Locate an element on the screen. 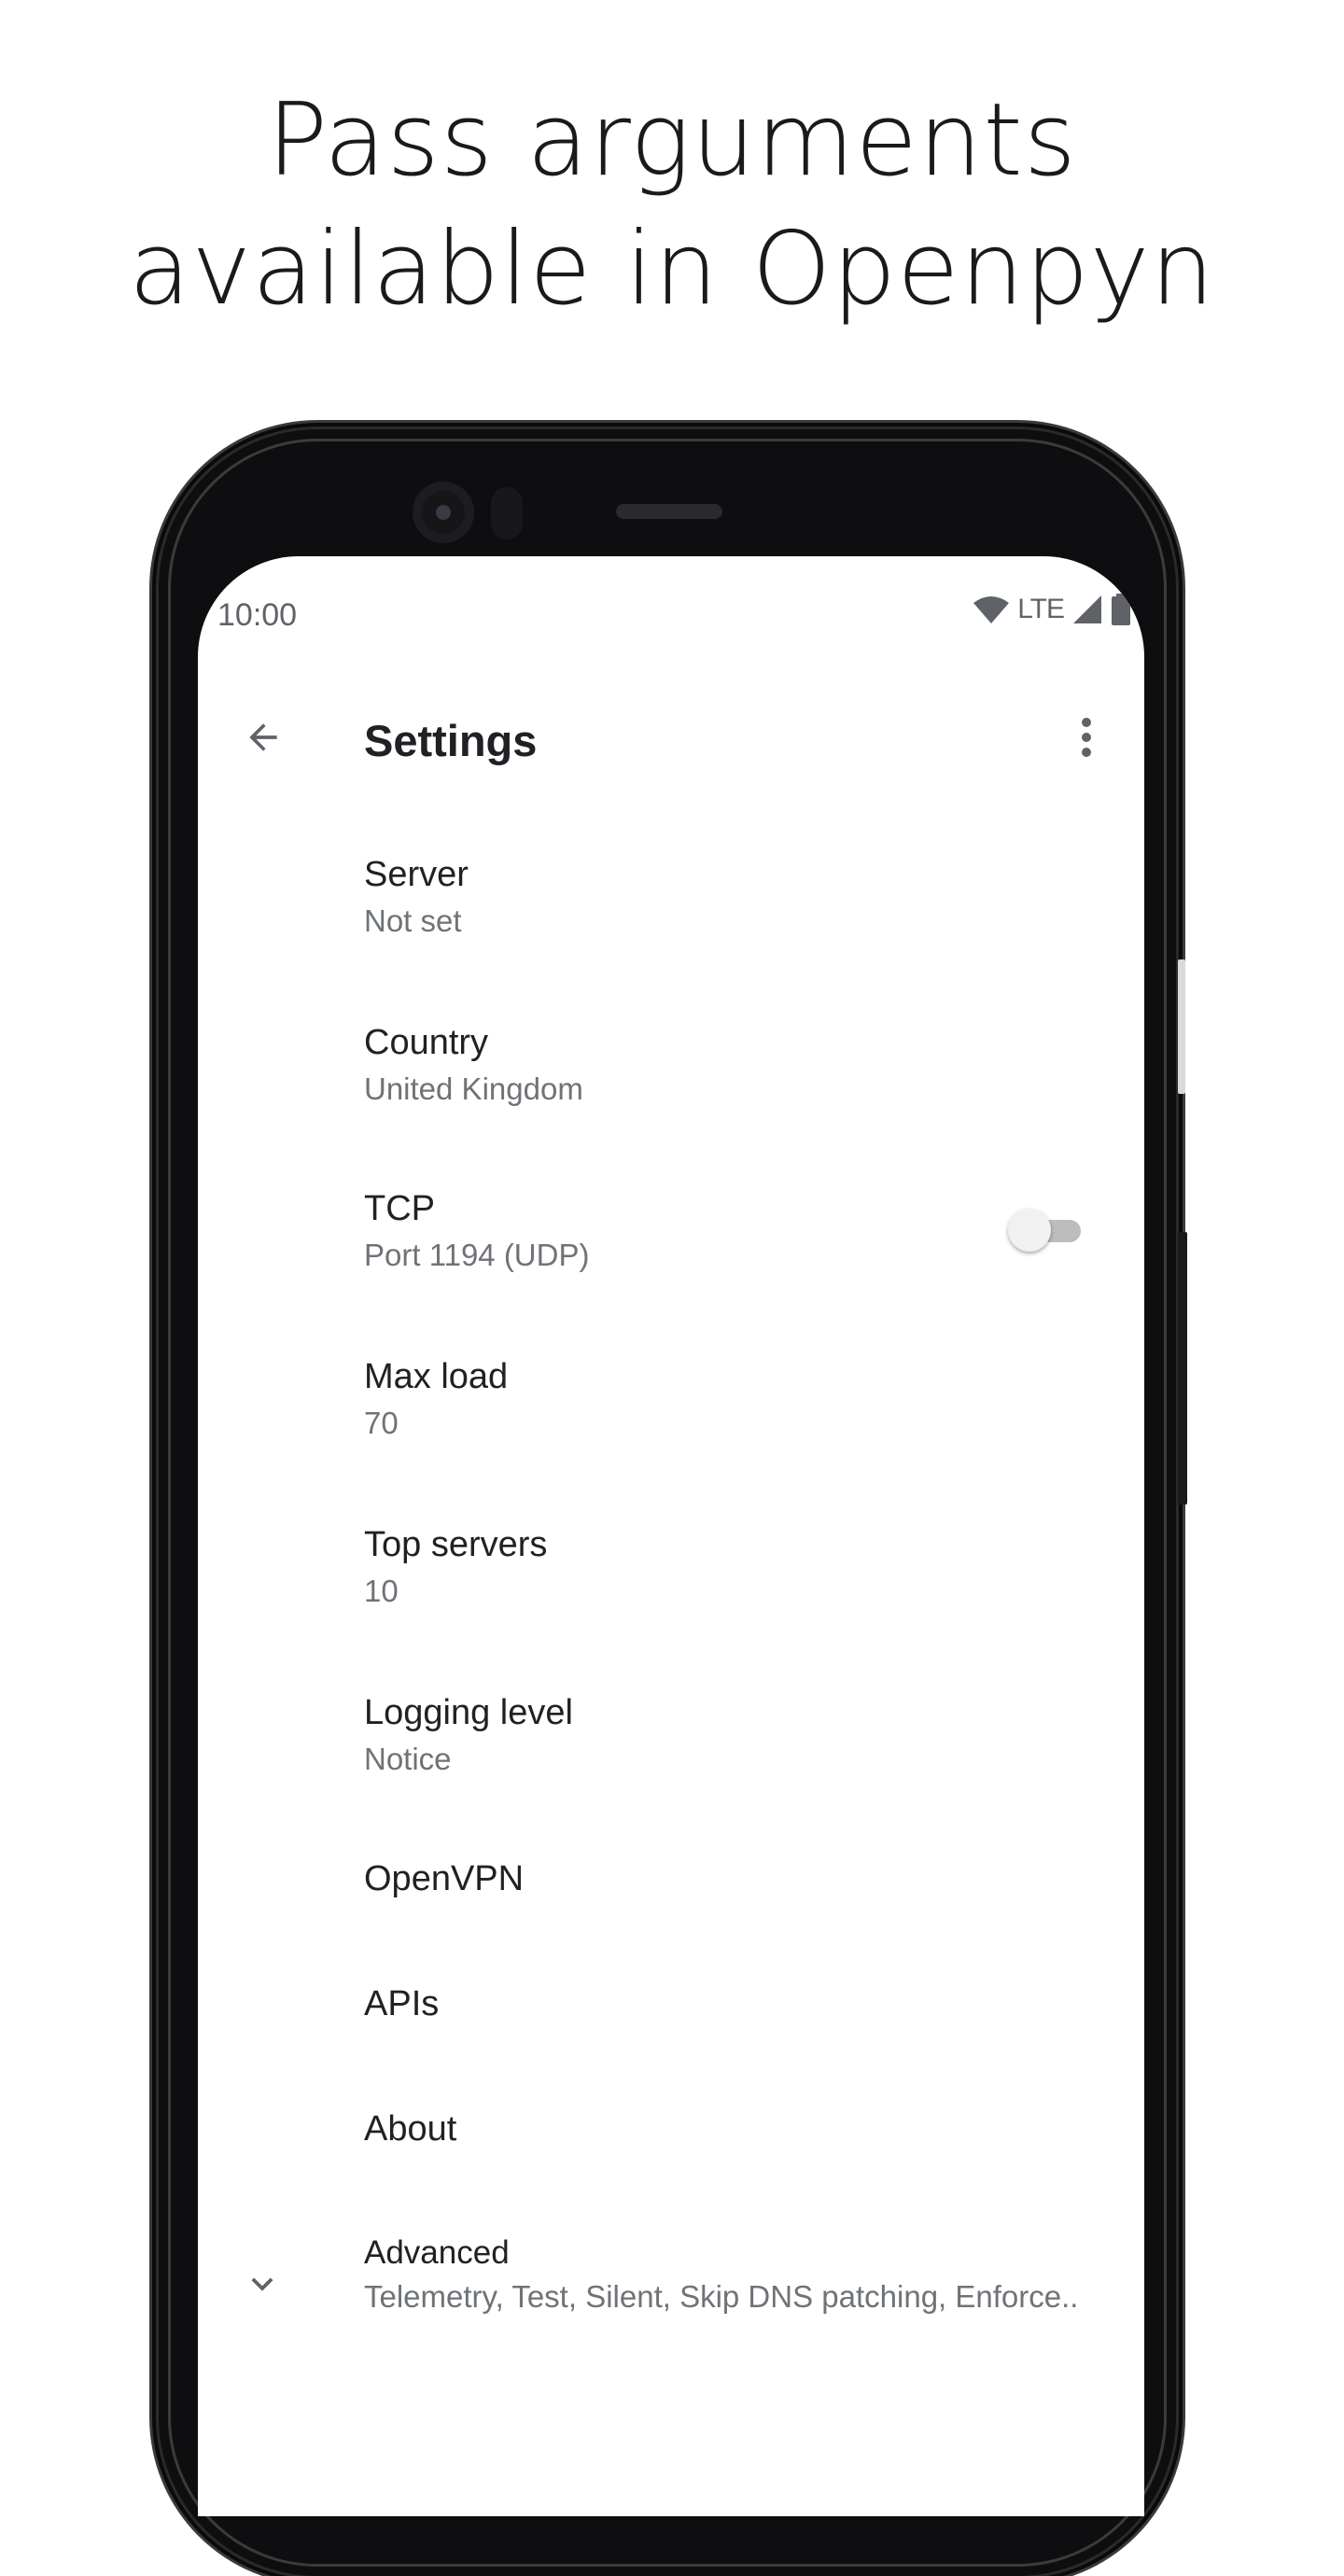  pref-title: Logging level is located at coordinates (468, 1712).